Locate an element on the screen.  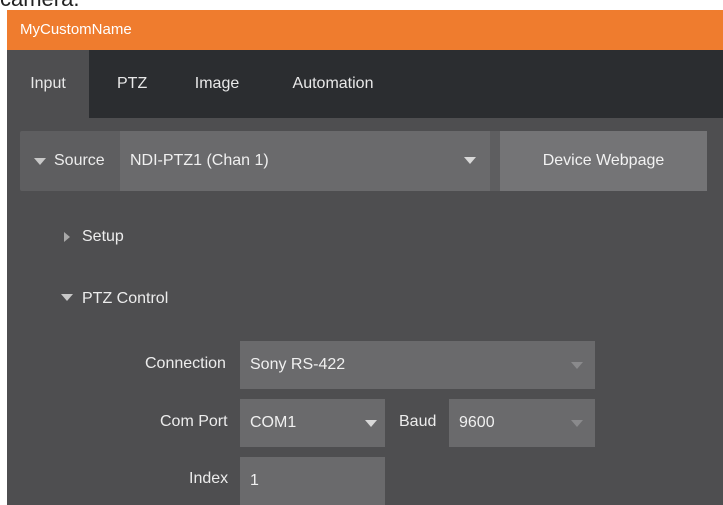
com-port-label: Com Port is located at coordinates (194, 421).